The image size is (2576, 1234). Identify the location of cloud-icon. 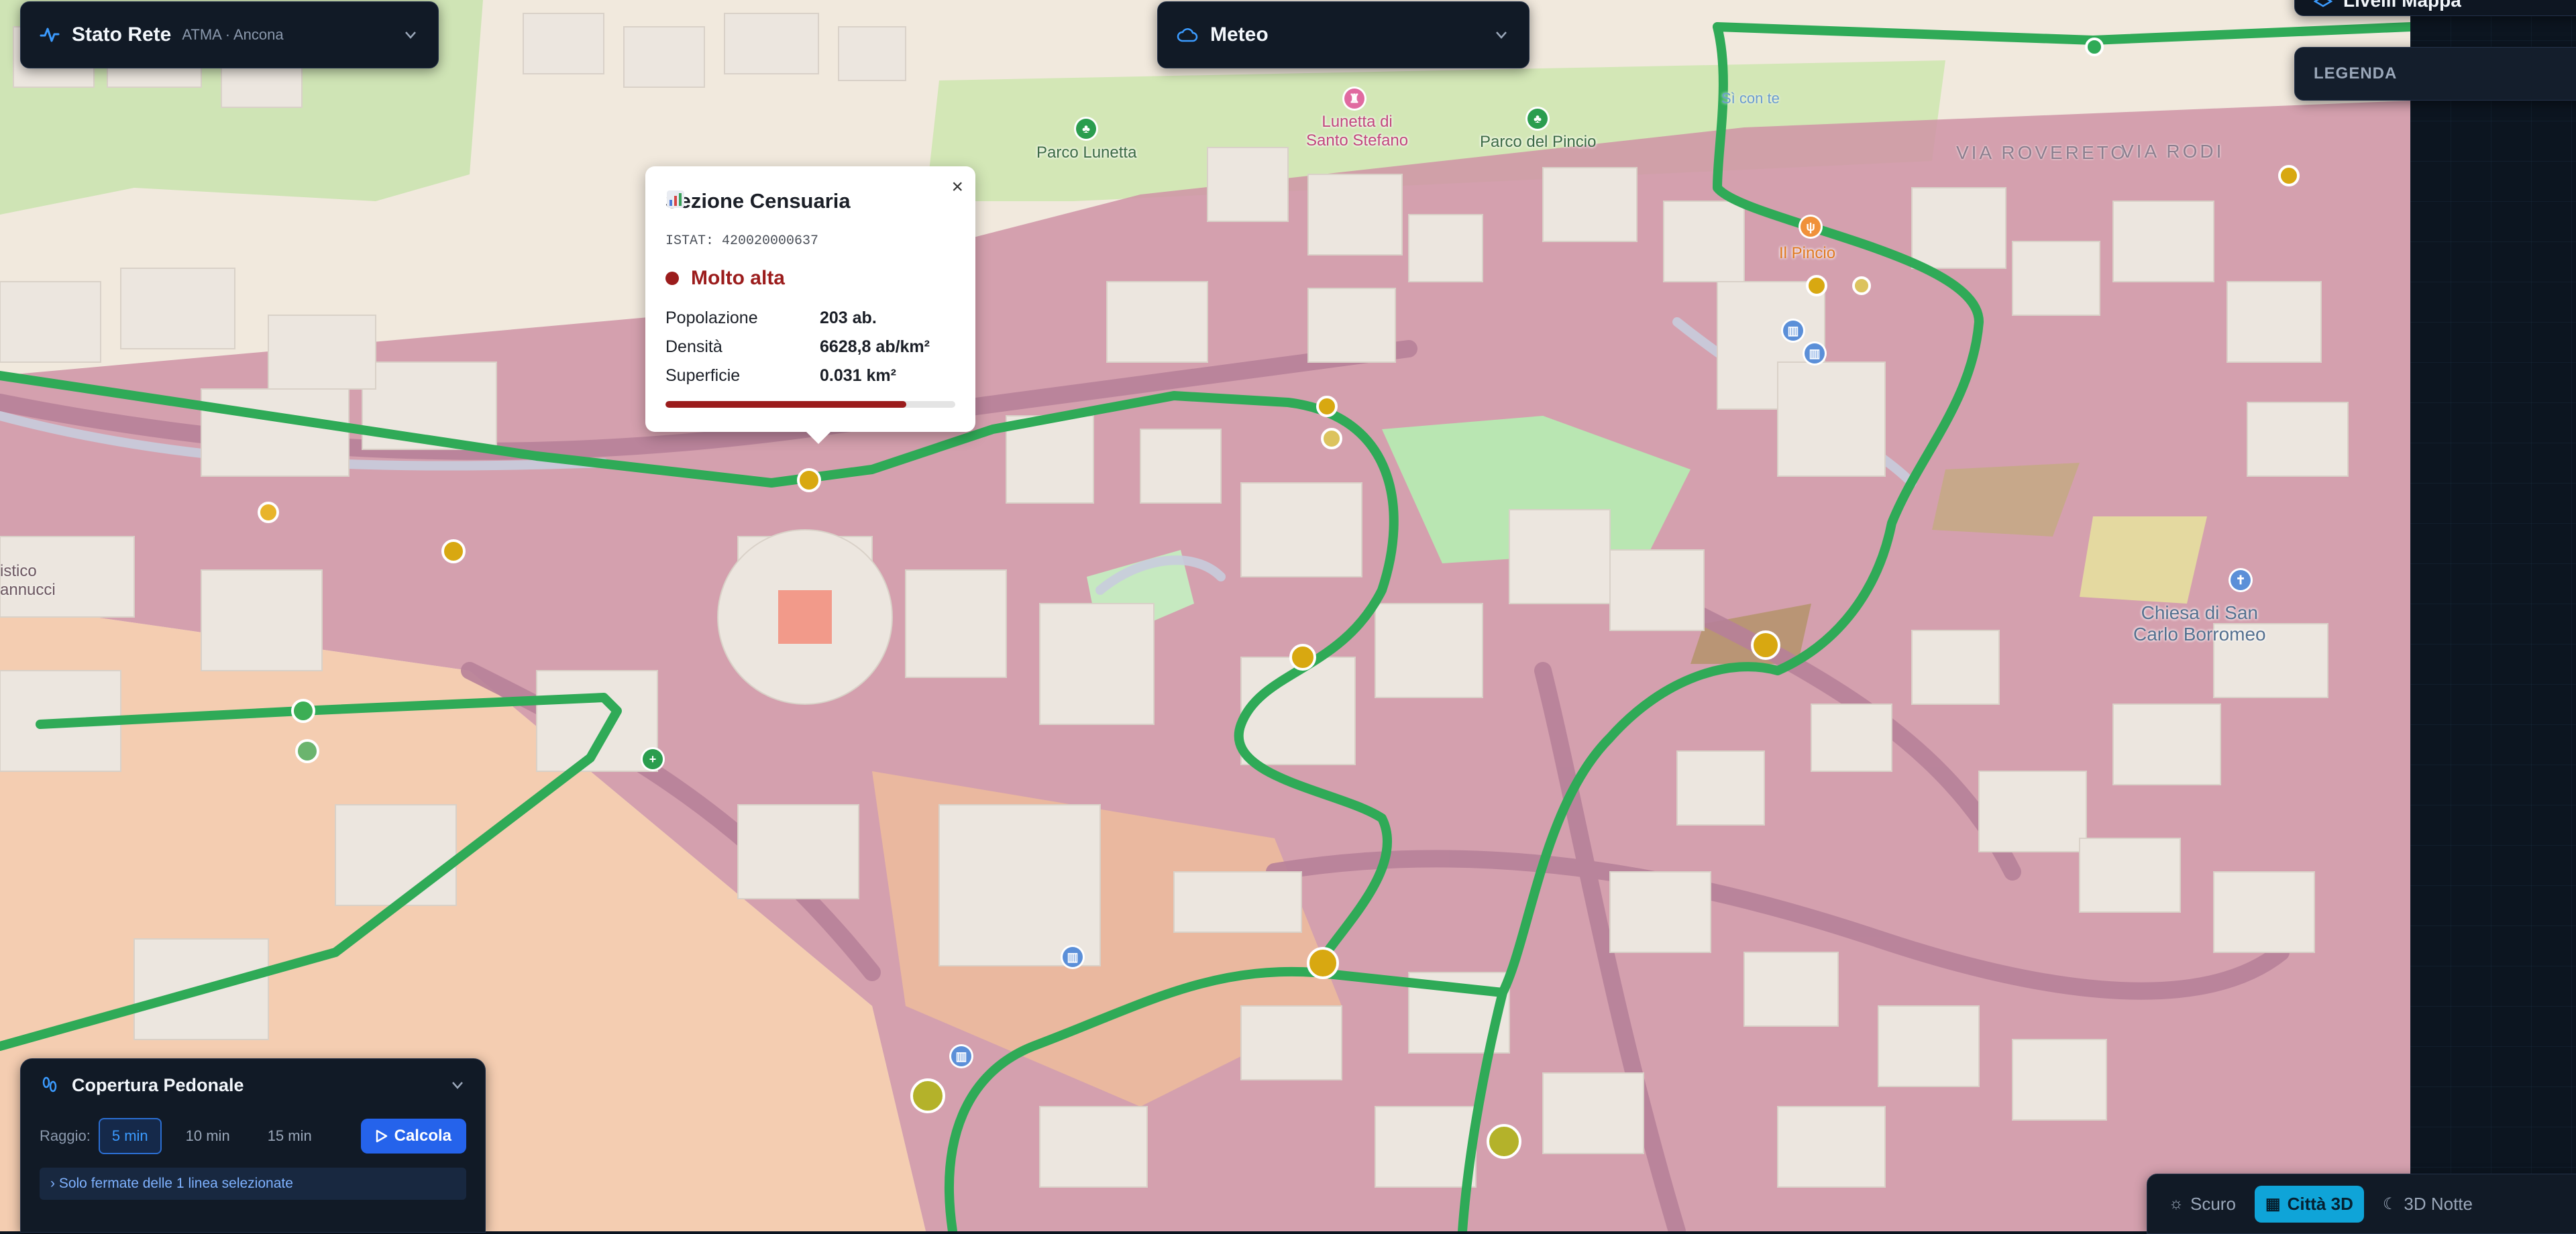
(1187, 35).